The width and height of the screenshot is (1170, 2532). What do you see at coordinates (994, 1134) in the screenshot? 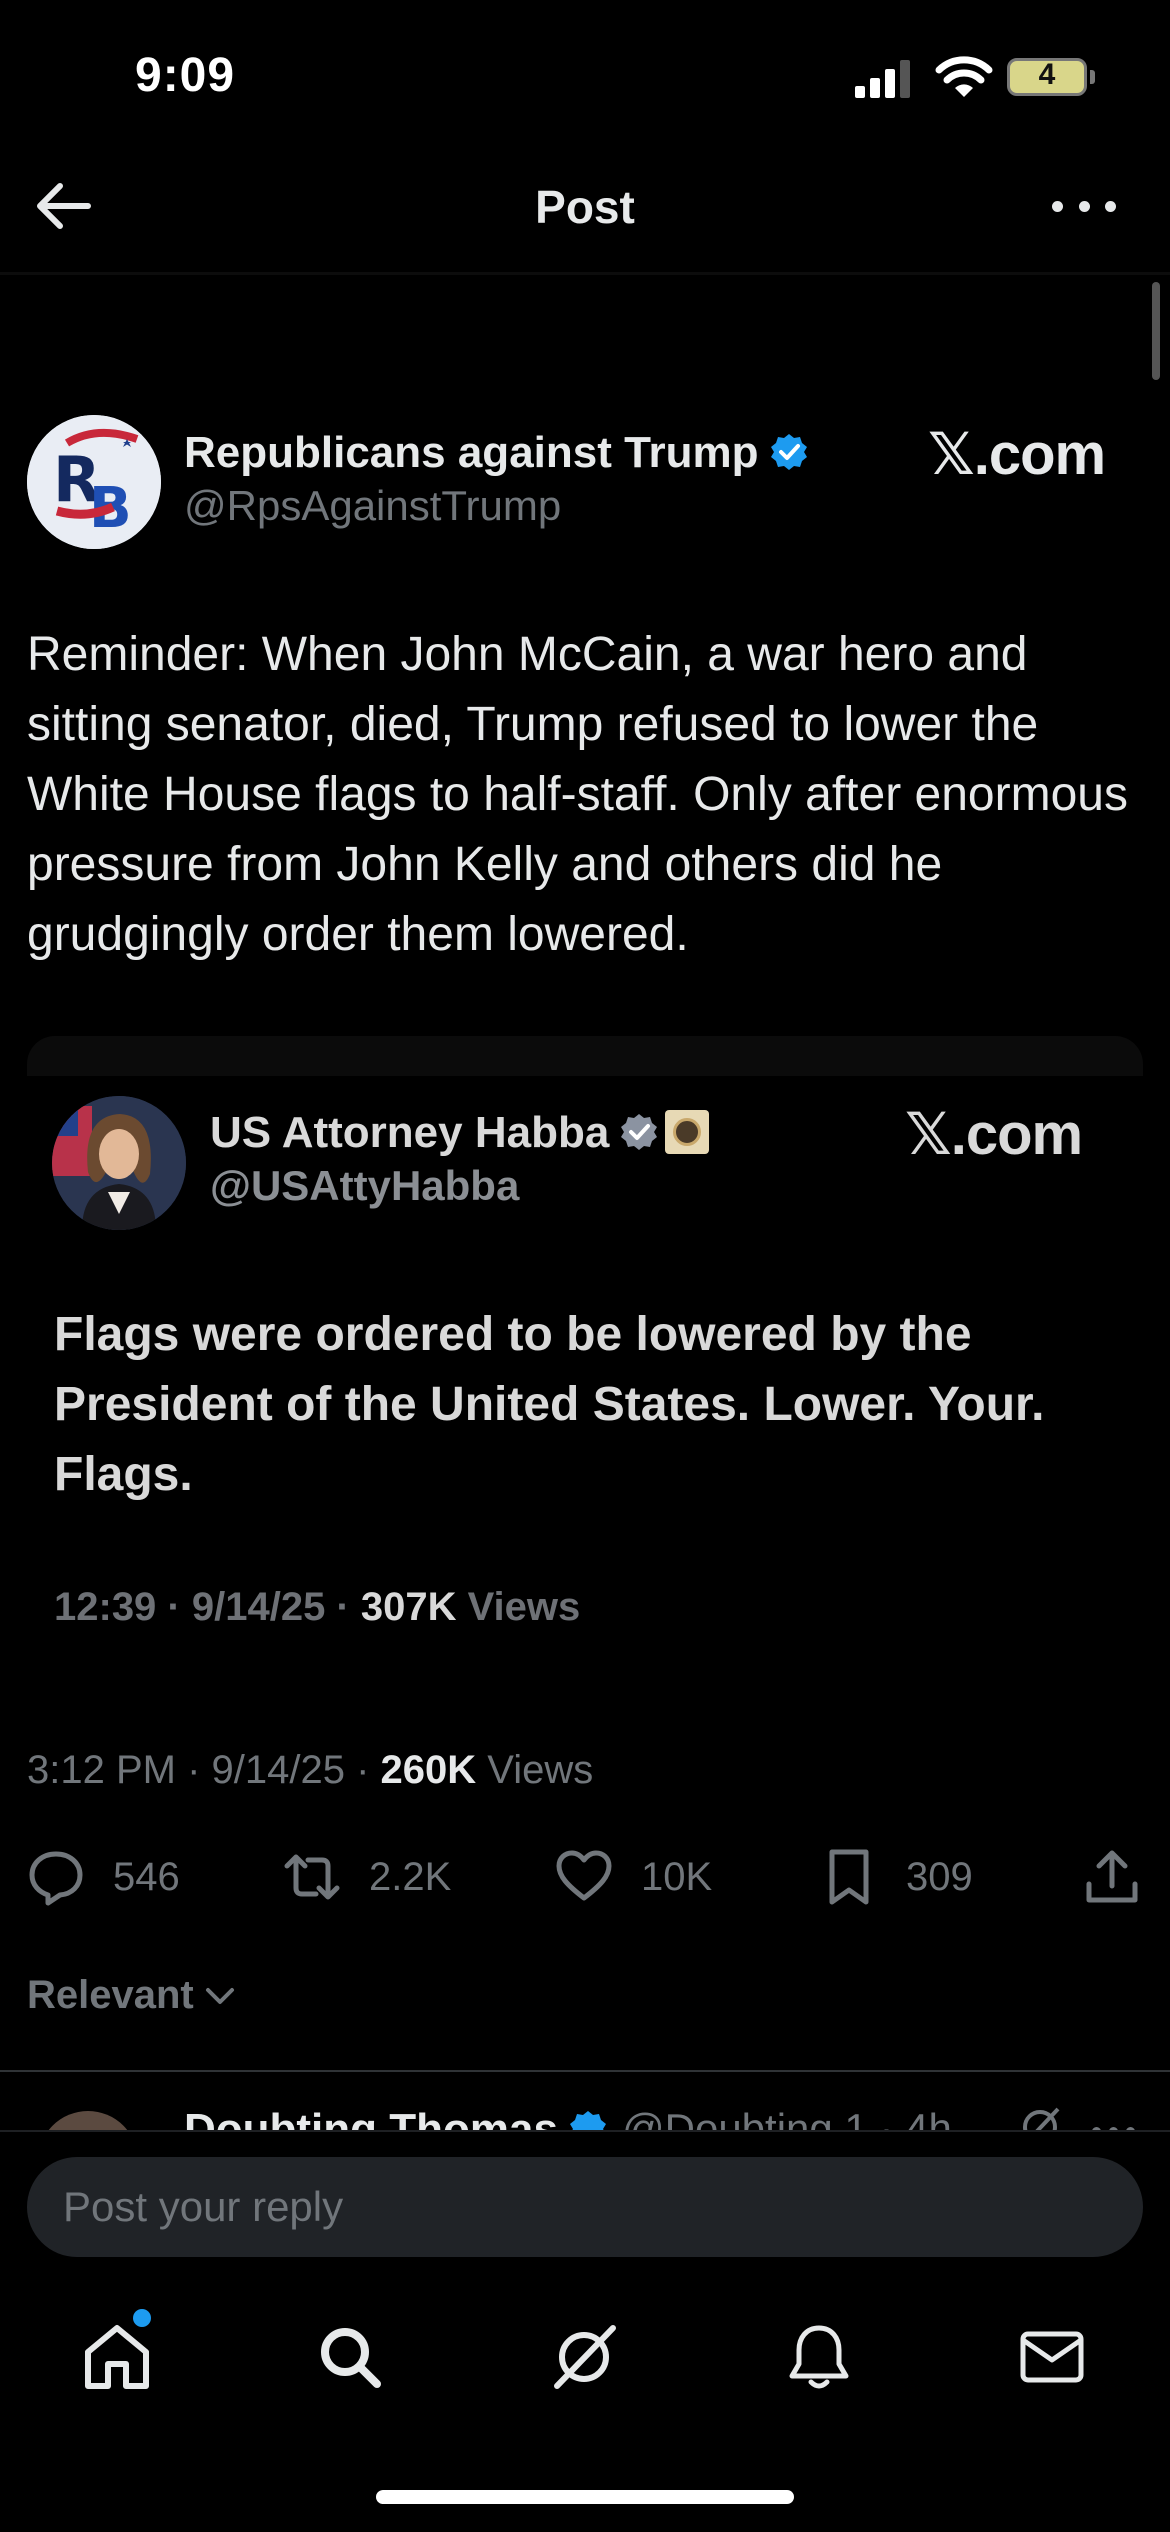
I see `embed-x-watermark: 𝕏.com` at bounding box center [994, 1134].